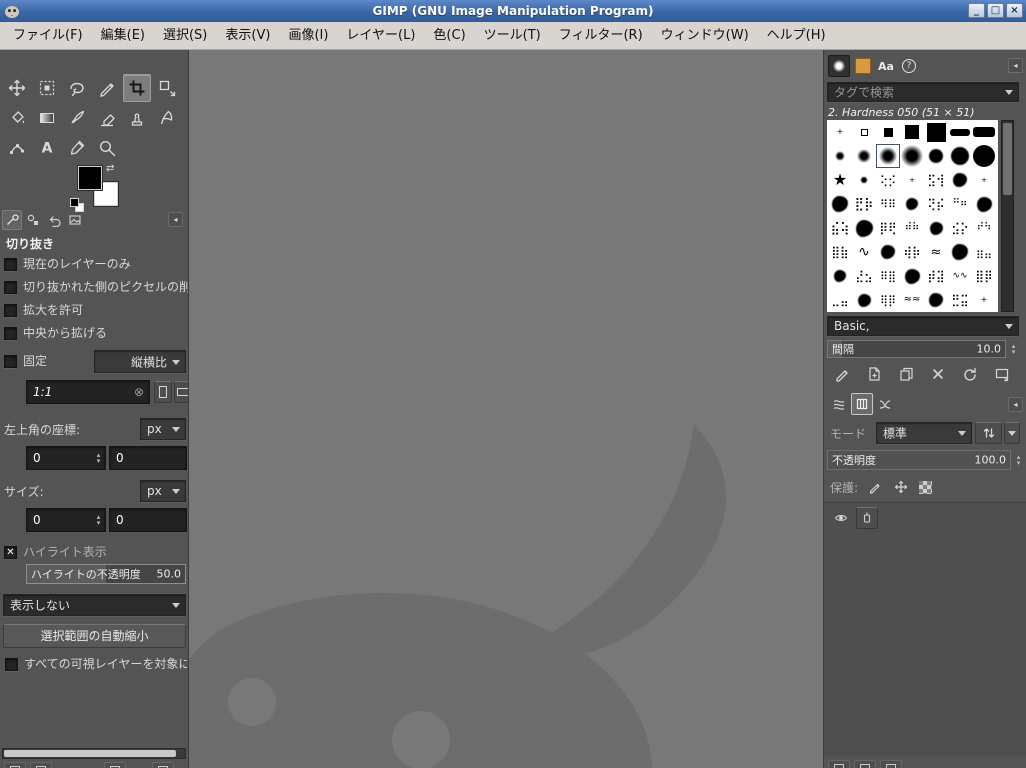 This screenshot has width=1026, height=768. Describe the element at coordinates (66, 520) in the screenshot. I see `size-width-input: 0 ▴ ▾` at that location.